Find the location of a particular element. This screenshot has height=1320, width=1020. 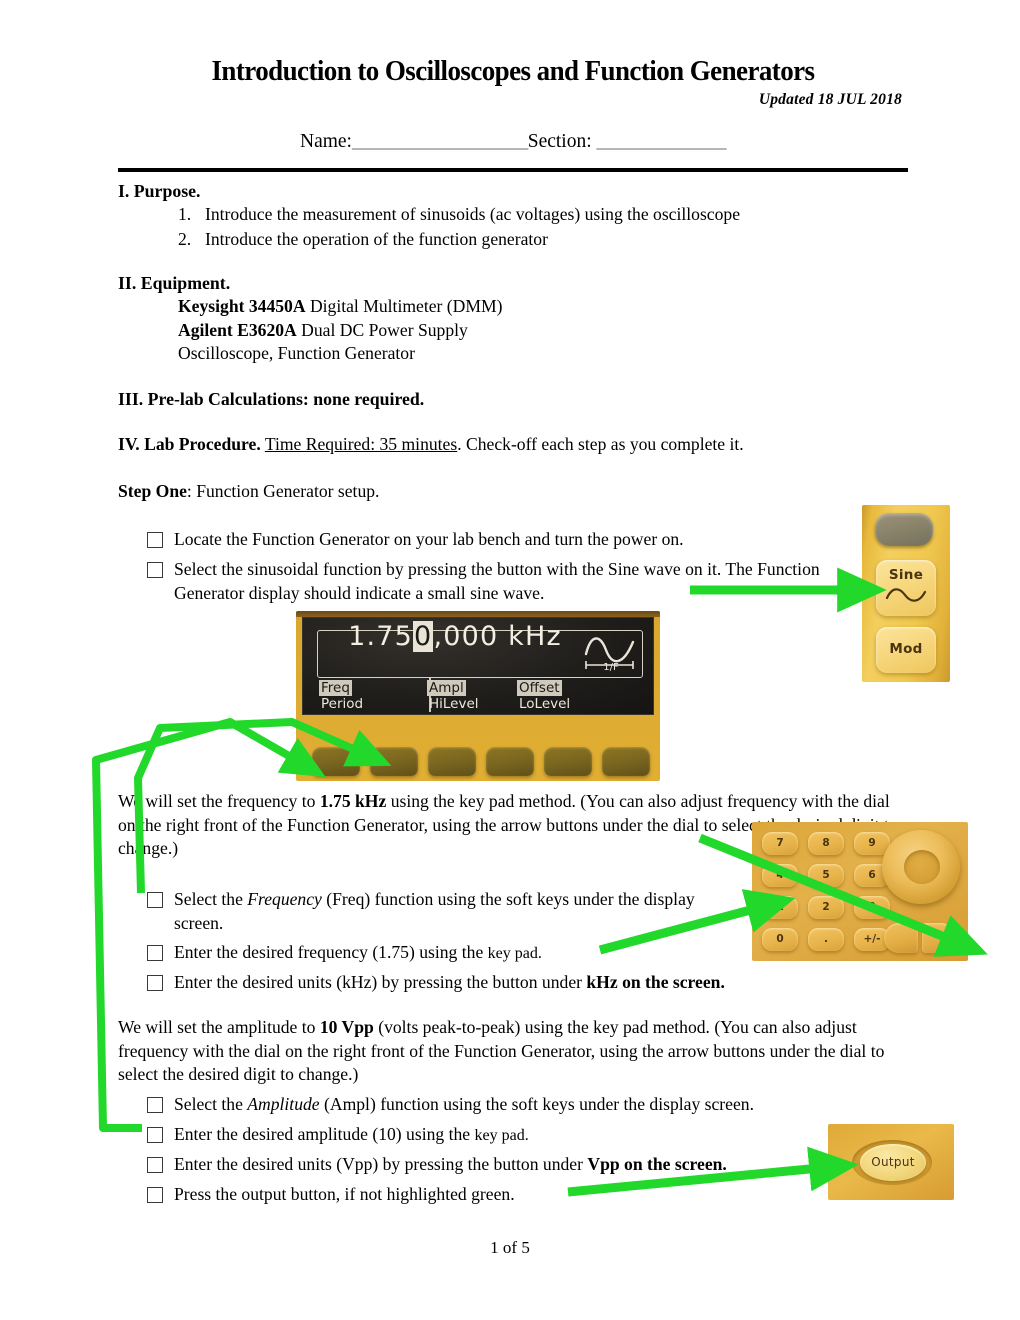

header-divider is located at coordinates (513, 170).